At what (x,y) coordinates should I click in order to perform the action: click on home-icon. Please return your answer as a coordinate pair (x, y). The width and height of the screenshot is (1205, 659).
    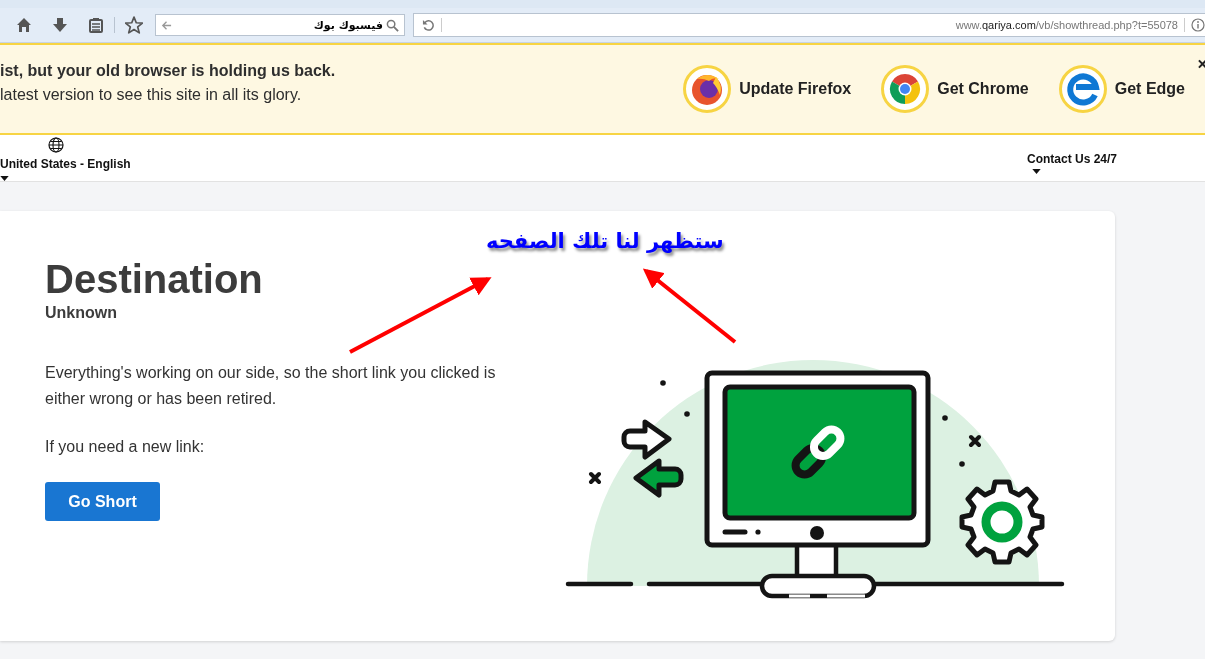
    Looking at the image, I should click on (24, 25).